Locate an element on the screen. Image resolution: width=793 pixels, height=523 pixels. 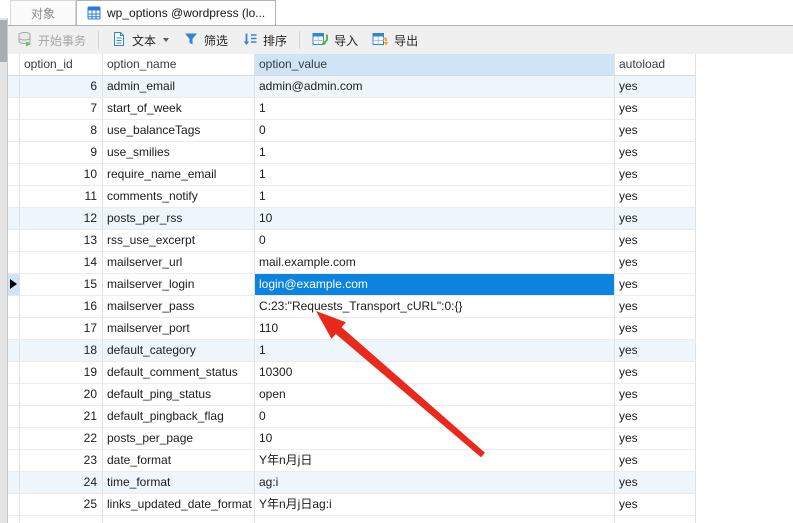
current-row-indicator is located at coordinates (13, 284).